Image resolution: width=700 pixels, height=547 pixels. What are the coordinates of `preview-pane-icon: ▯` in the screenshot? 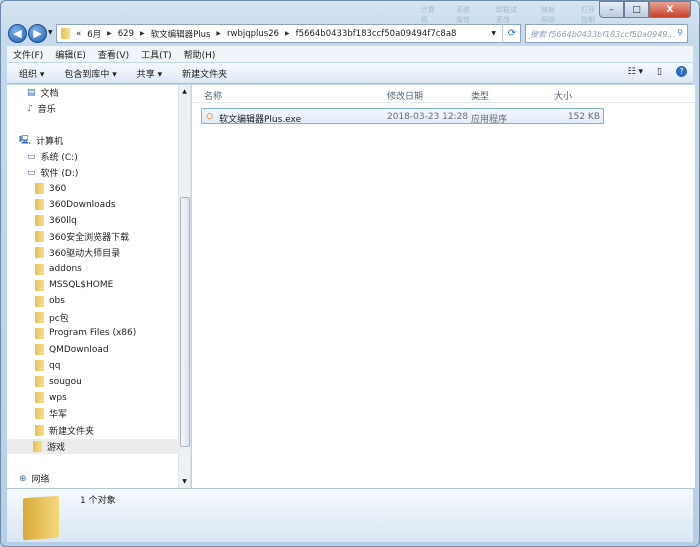 It's located at (659, 72).